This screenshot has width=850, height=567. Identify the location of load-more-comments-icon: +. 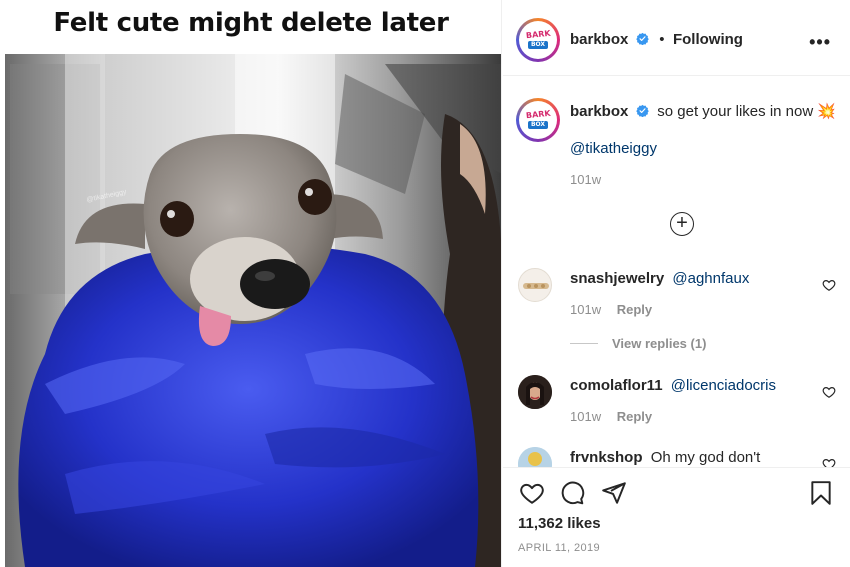
(682, 224).